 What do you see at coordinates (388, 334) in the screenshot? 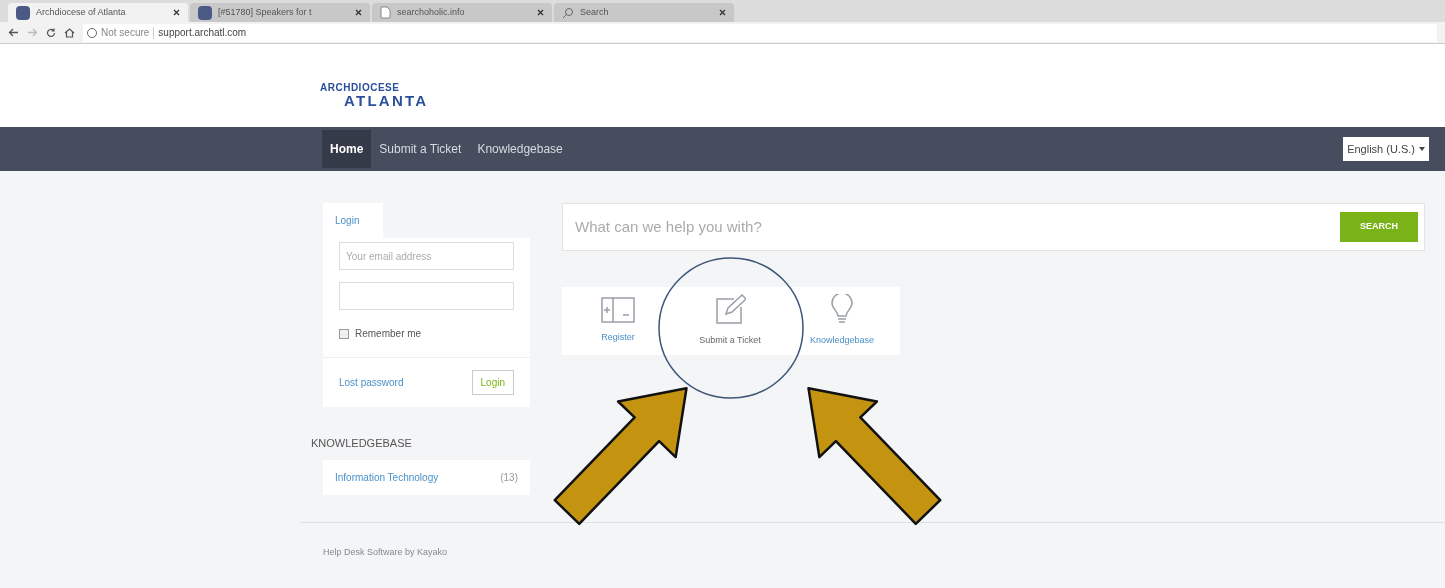
I see `remember-label: Remember me` at bounding box center [388, 334].